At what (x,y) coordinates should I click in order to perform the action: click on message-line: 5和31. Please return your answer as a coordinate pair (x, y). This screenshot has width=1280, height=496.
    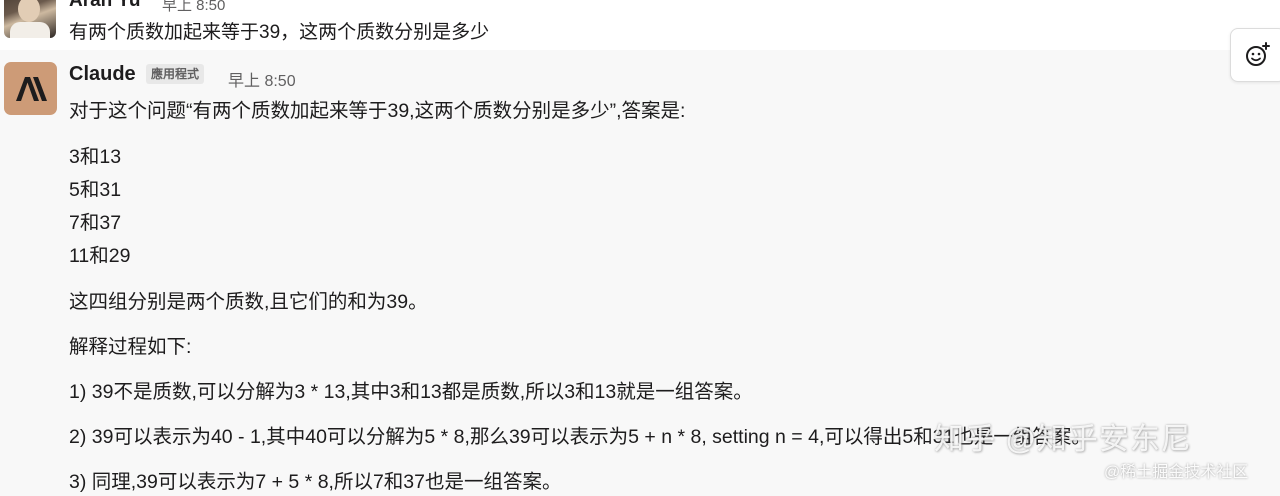
    Looking at the image, I should click on (95, 190).